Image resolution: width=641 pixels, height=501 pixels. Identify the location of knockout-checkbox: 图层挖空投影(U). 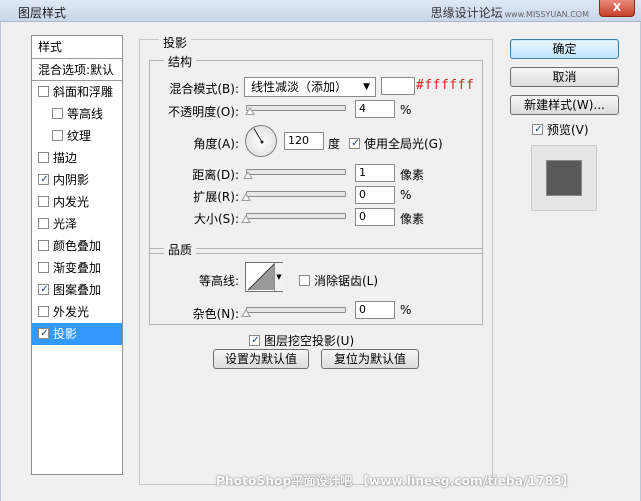
(301, 340).